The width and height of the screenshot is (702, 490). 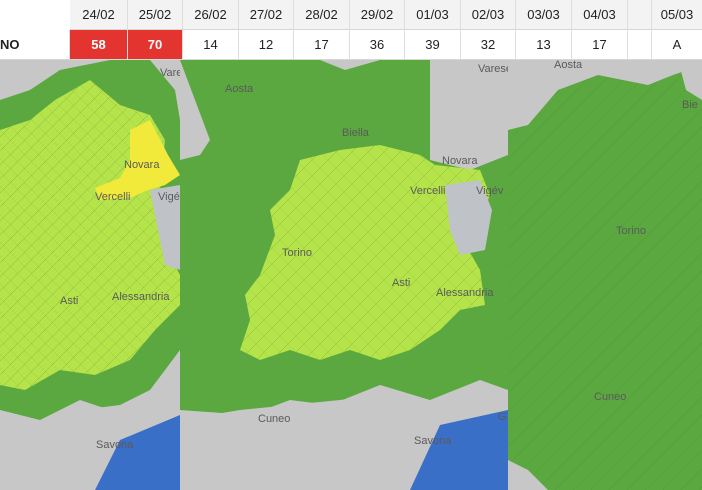 What do you see at coordinates (502, 417) in the screenshot?
I see `city-label-genova: G` at bounding box center [502, 417].